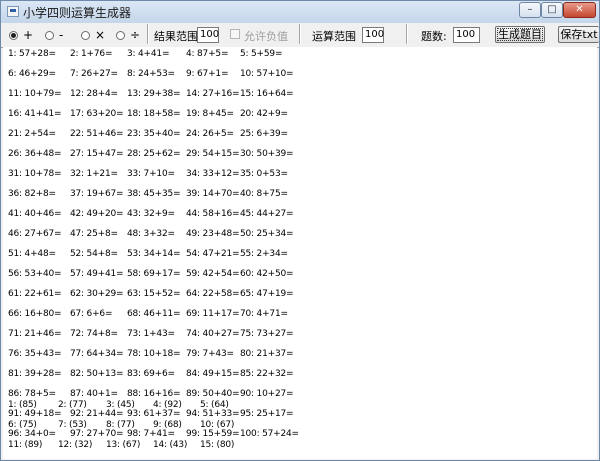  What do you see at coordinates (213, 174) in the screenshot?
I see `equation-item: 34: 33+12=` at bounding box center [213, 174].